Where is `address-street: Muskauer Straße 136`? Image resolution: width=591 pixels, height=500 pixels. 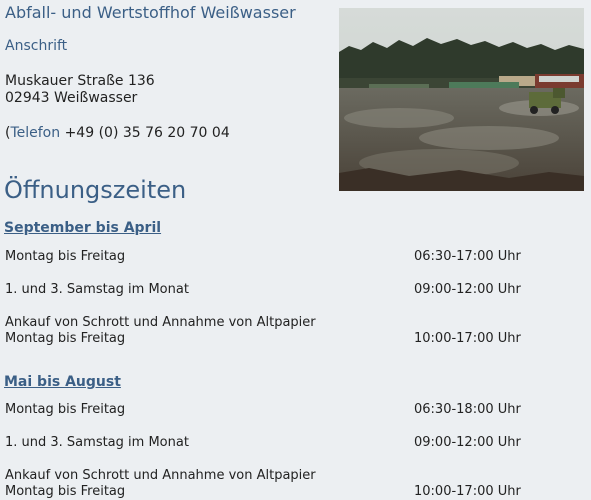 address-street: Muskauer Straße 136 is located at coordinates (80, 81).